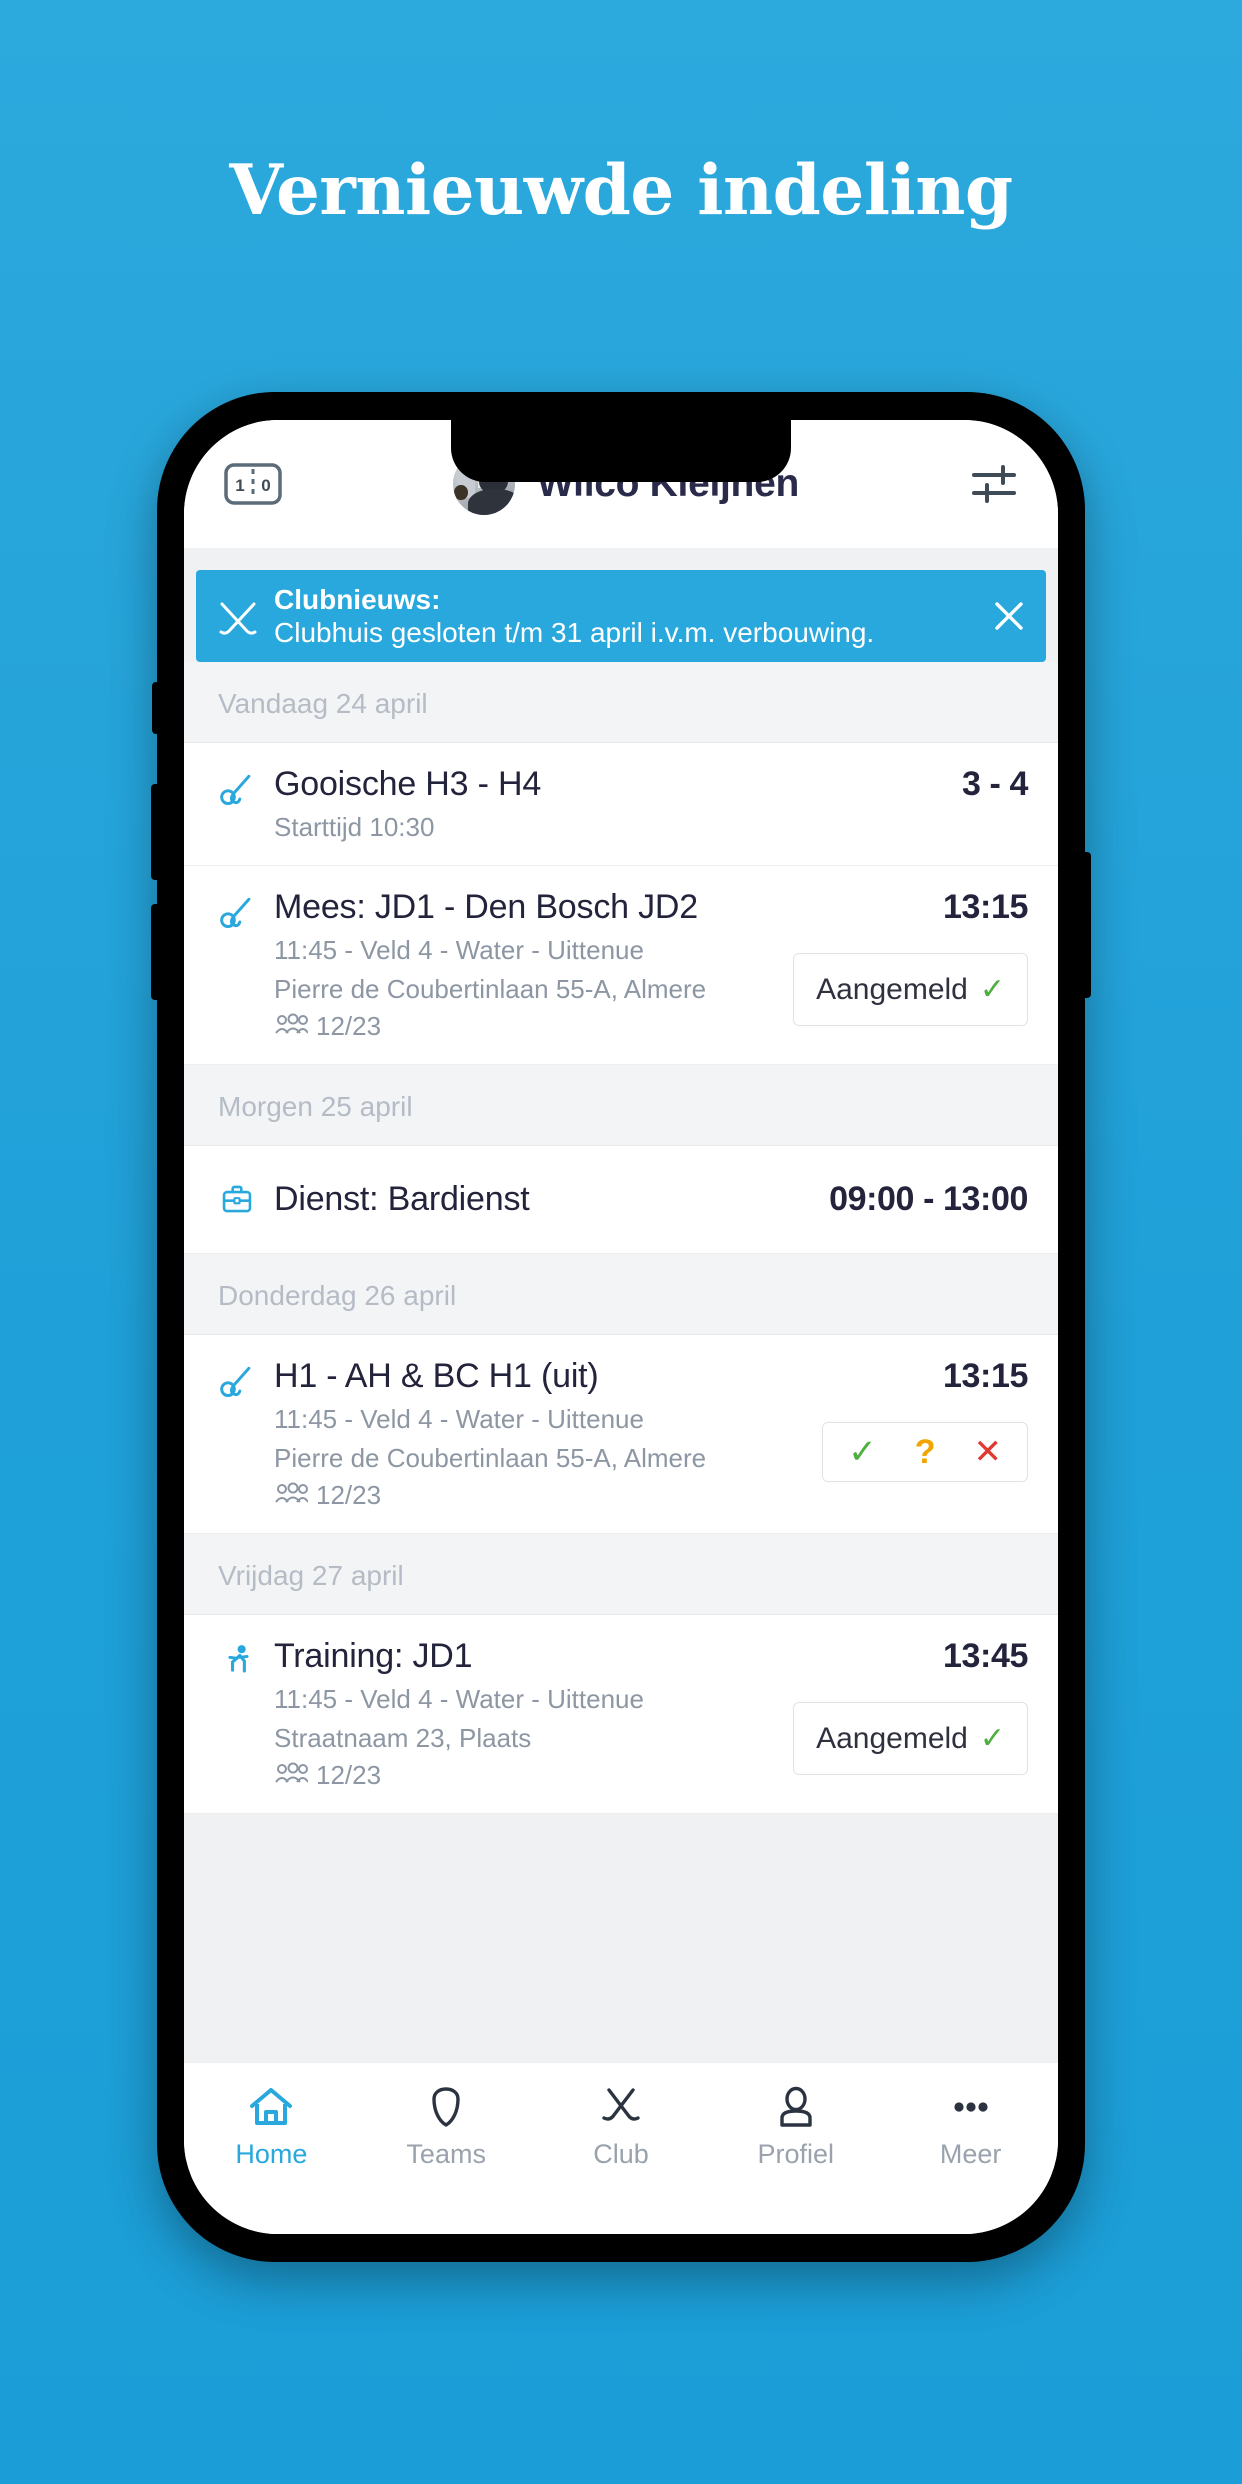 This screenshot has width=1242, height=2484. Describe the element at coordinates (486, 907) in the screenshot. I see `list-item-title: Mees: JD1 - Den Bosch JD2` at that location.